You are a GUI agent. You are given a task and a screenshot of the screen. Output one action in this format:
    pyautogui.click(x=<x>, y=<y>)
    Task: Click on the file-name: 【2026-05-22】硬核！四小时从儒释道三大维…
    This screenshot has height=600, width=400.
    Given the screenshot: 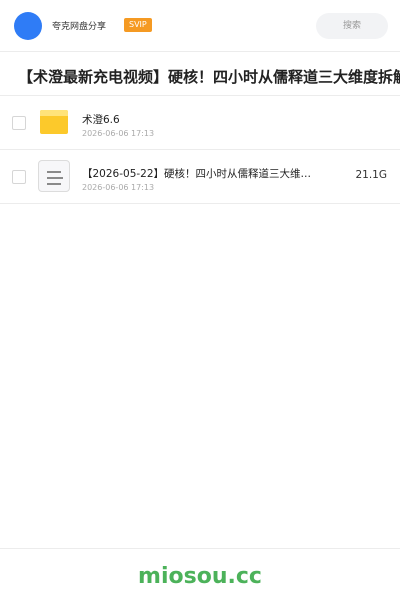 What is the action you would take?
    pyautogui.click(x=200, y=173)
    